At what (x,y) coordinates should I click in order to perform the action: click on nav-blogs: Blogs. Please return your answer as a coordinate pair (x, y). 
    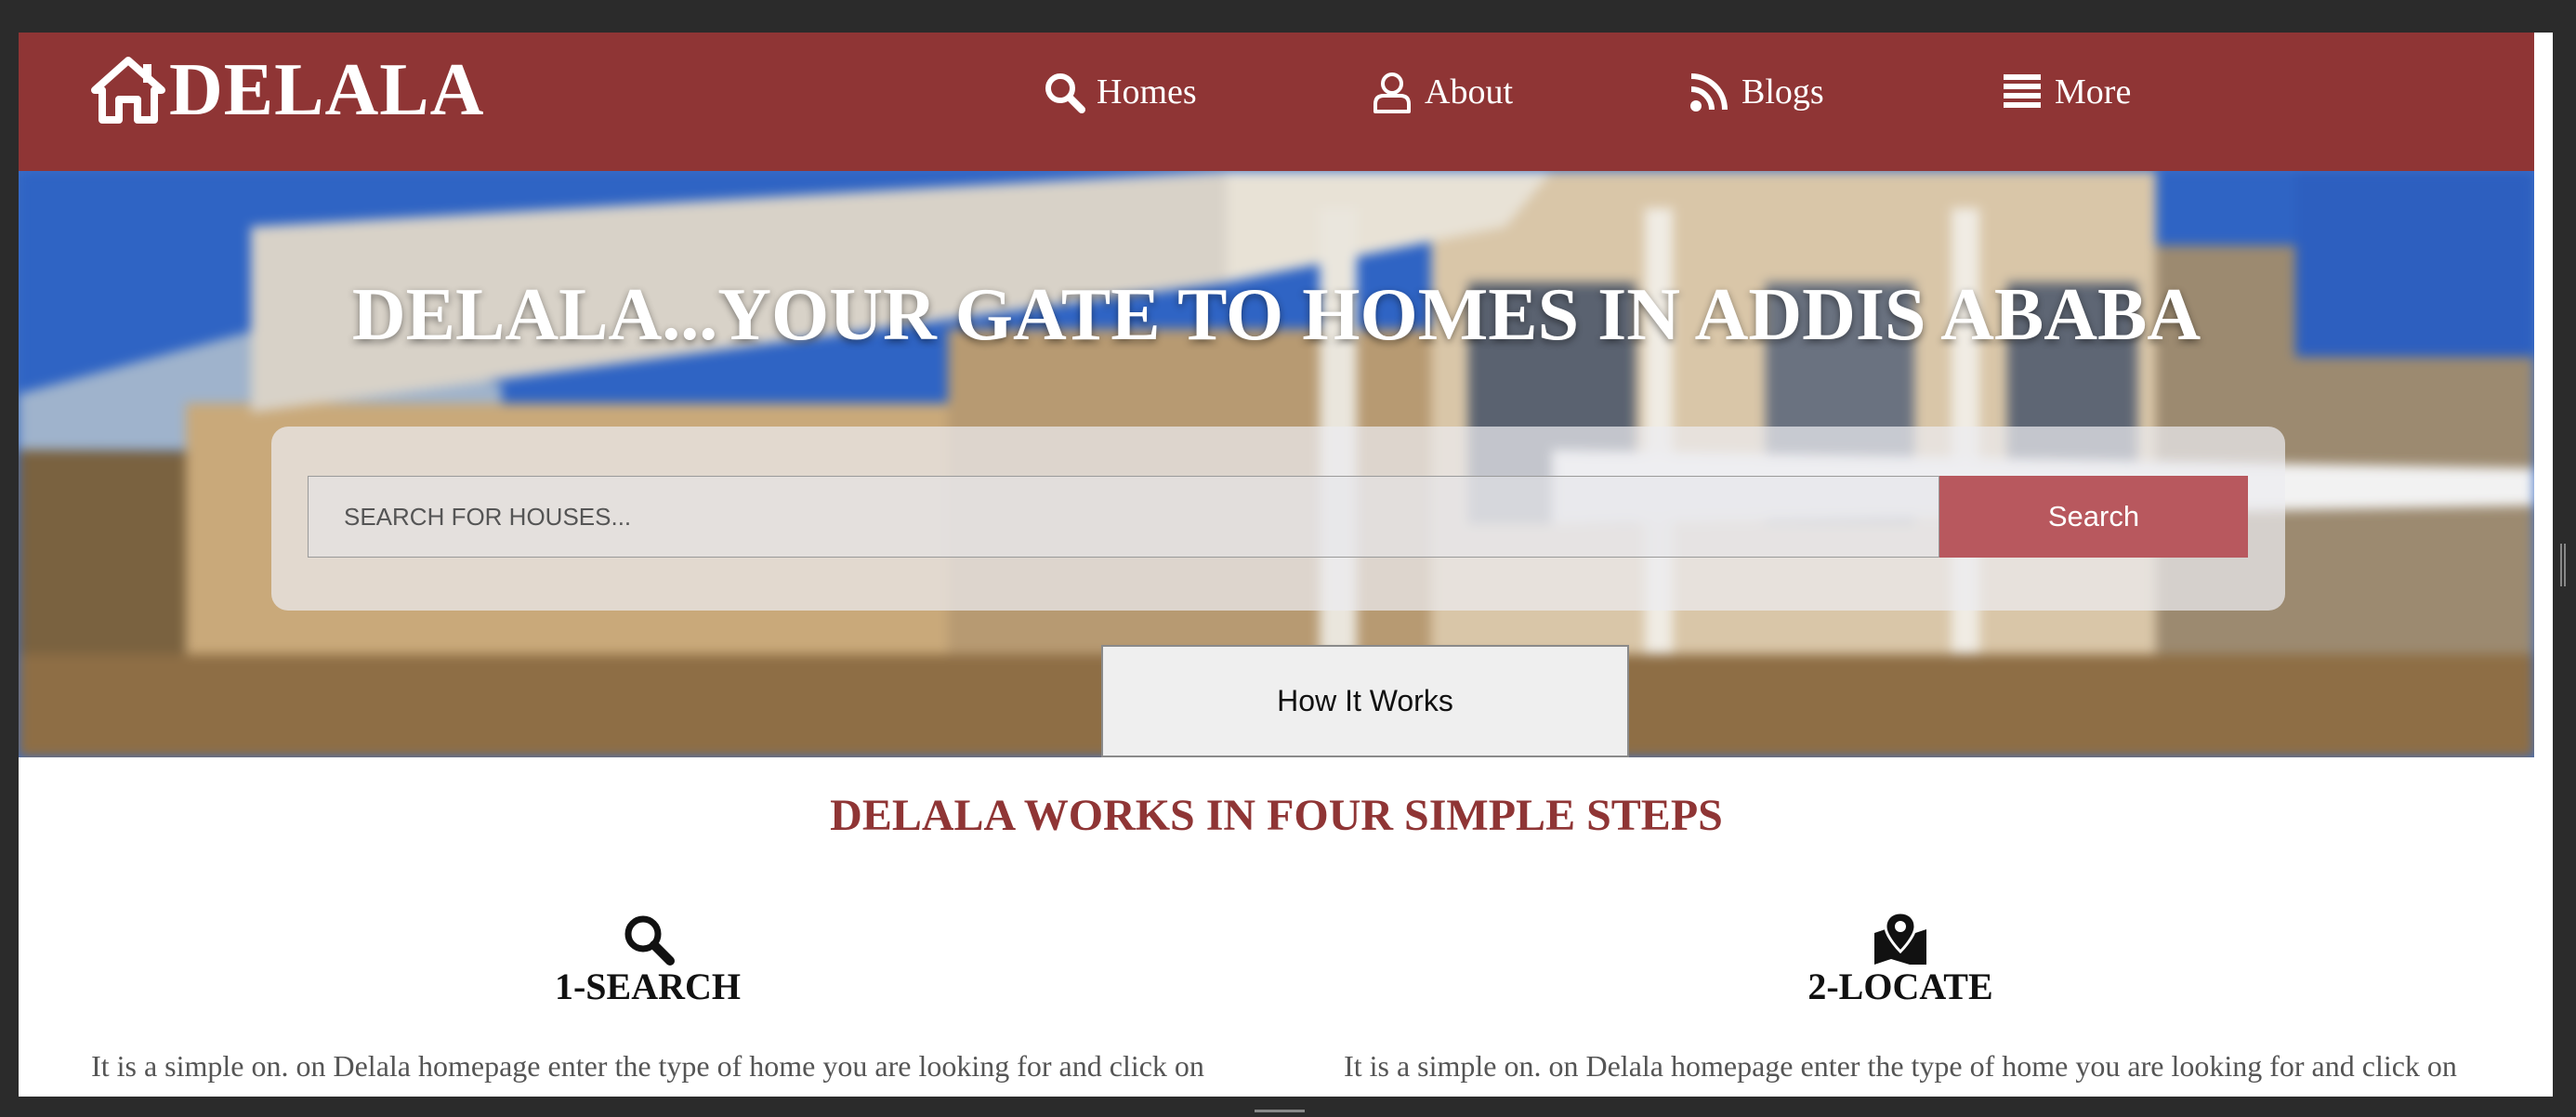
    Looking at the image, I should click on (1756, 92).